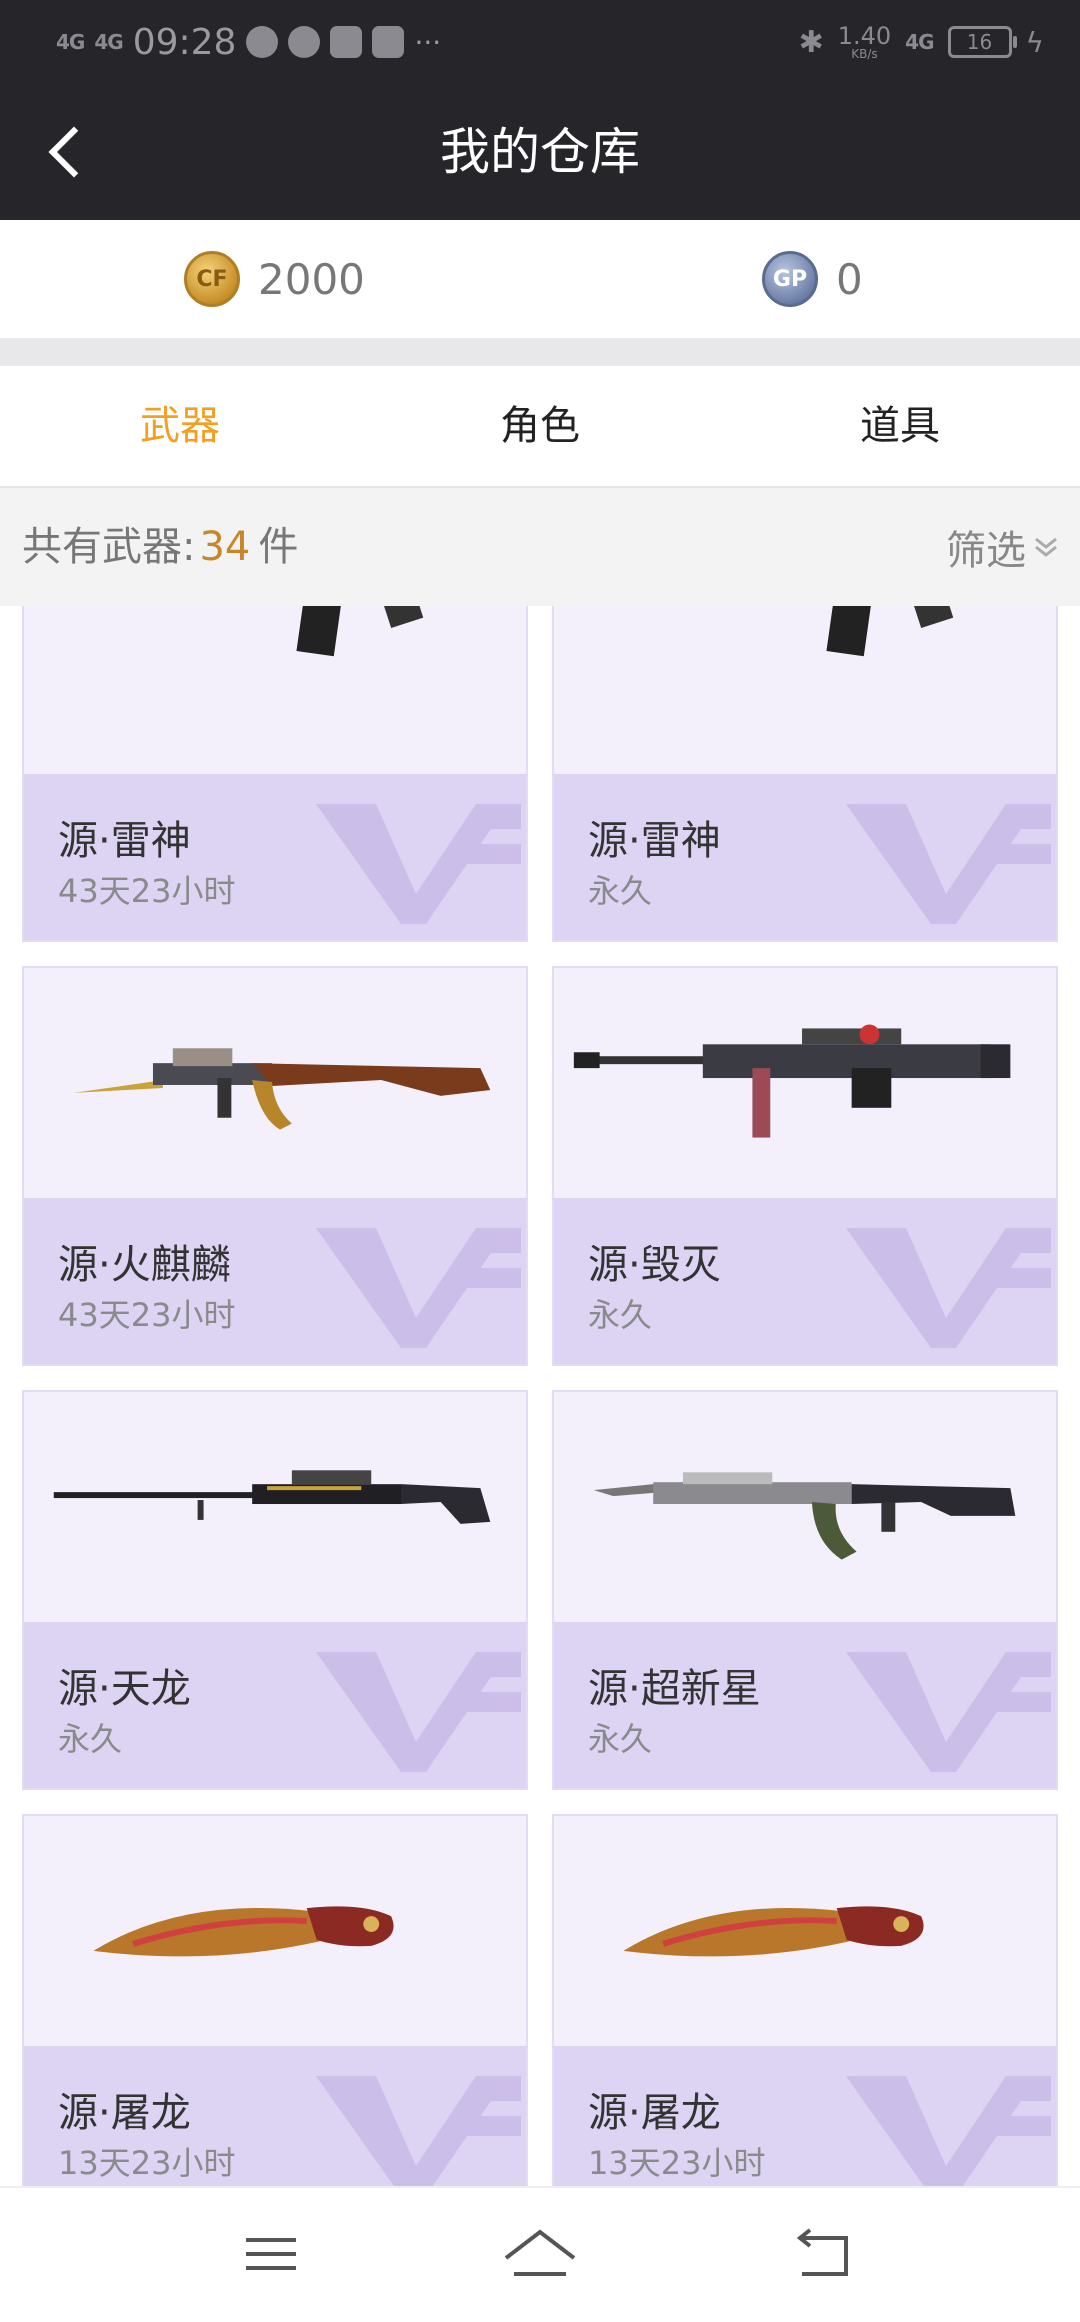 This screenshot has width=1080, height=2322. I want to click on weapon-card: 源·雷神永久, so click(805, 774).